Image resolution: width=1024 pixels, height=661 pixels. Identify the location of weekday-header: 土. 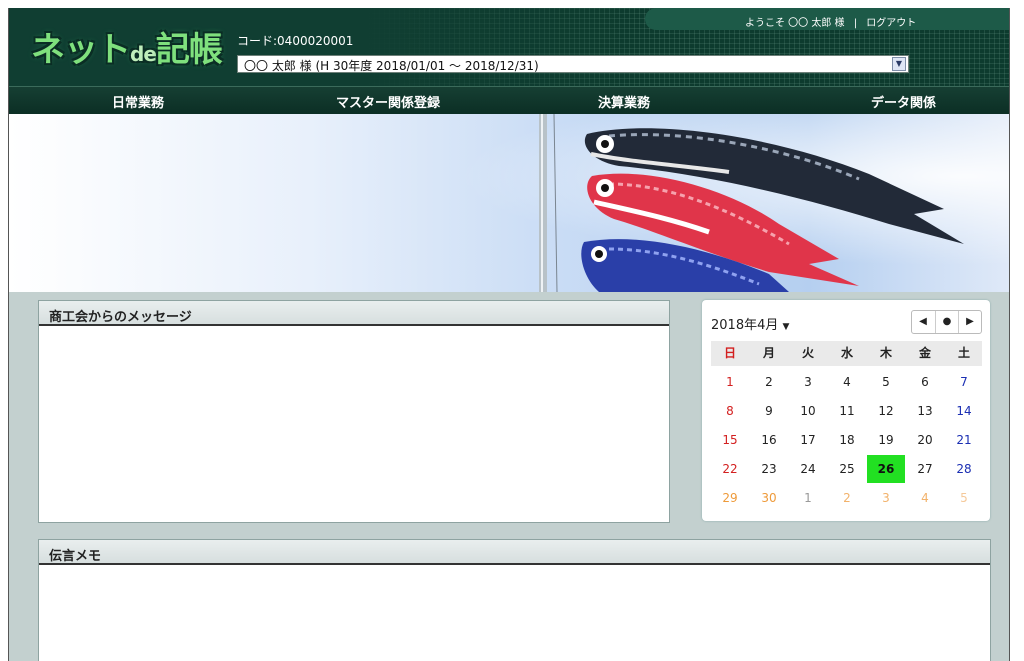
(963, 353).